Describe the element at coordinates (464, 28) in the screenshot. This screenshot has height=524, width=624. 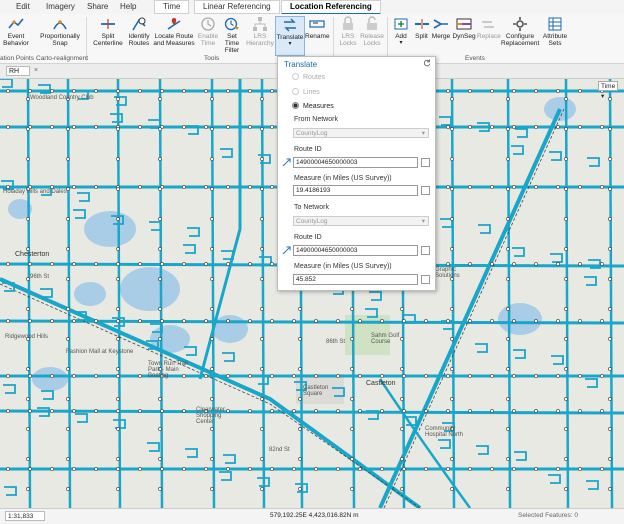
I see `dynseg-button: DynSeg` at that location.